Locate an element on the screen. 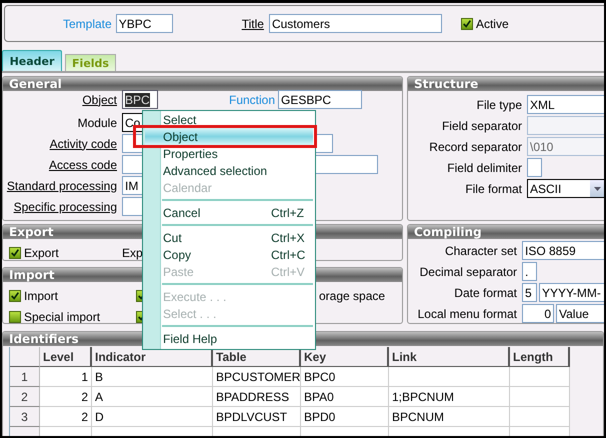  table-cell: BPADDRESS is located at coordinates (257, 397).